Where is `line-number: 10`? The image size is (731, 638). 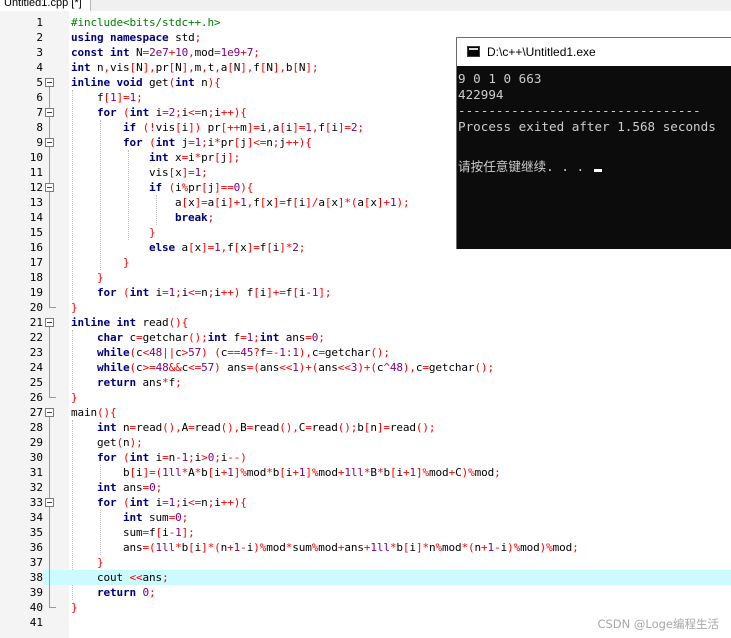
line-number: 10 is located at coordinates (36, 157).